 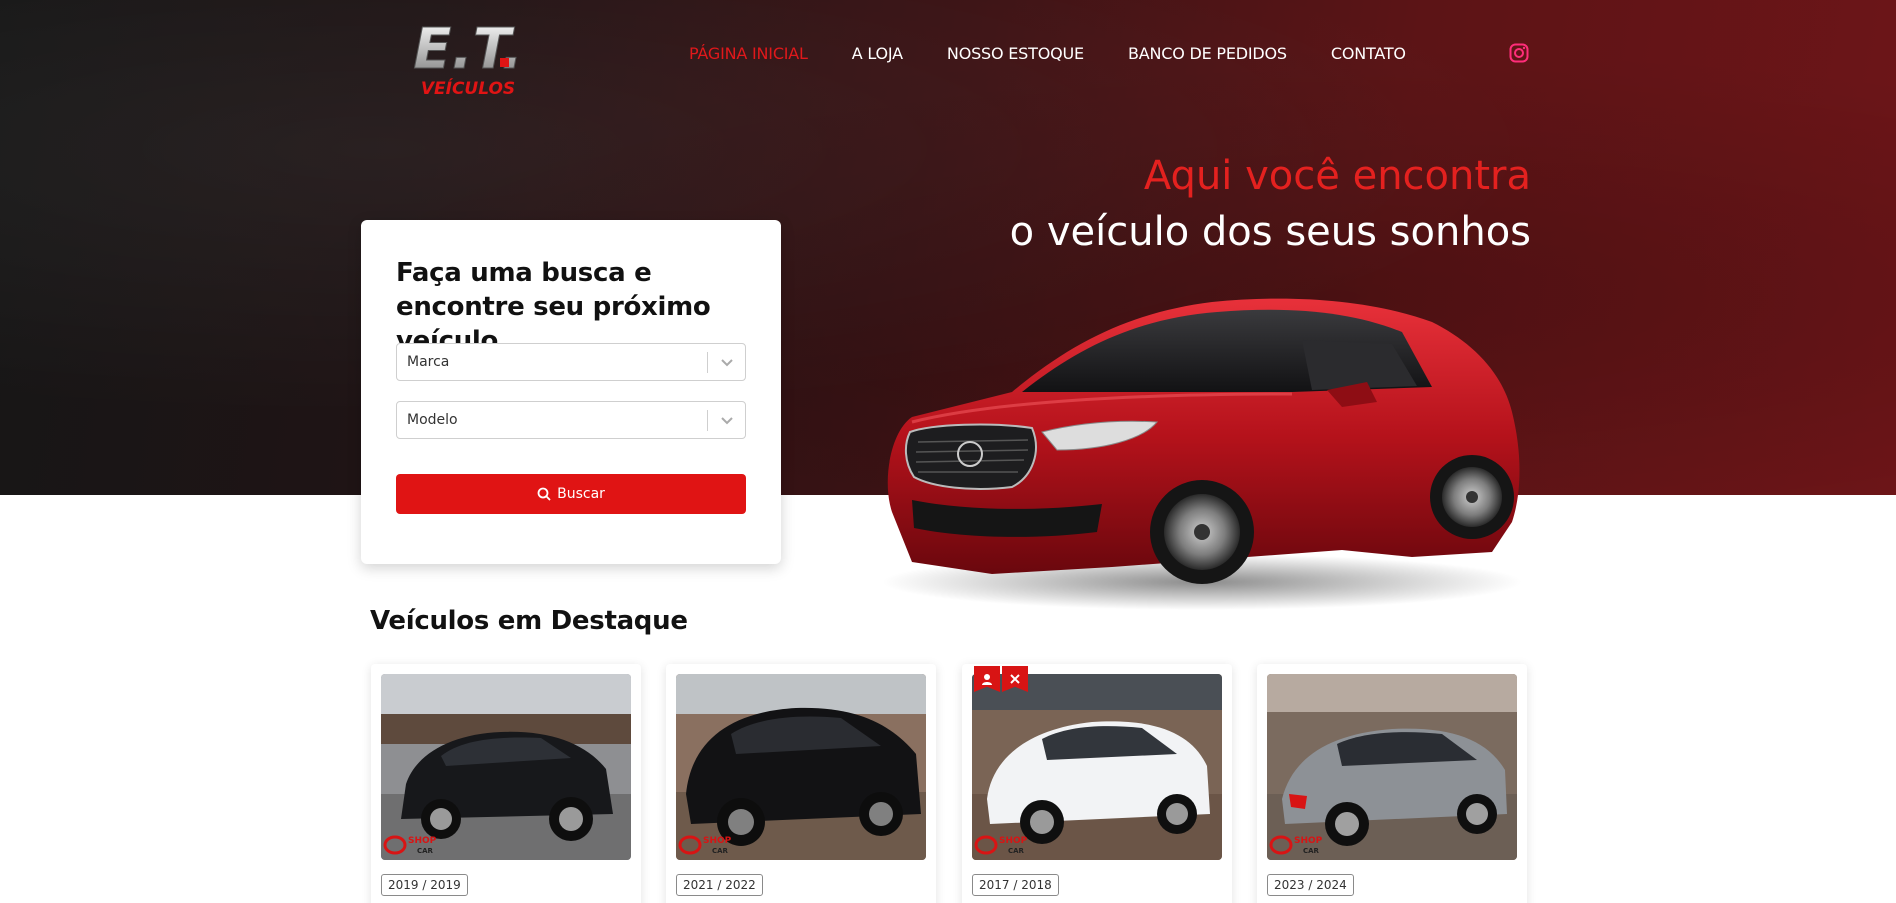 I want to click on search-icon, so click(x=544, y=494).